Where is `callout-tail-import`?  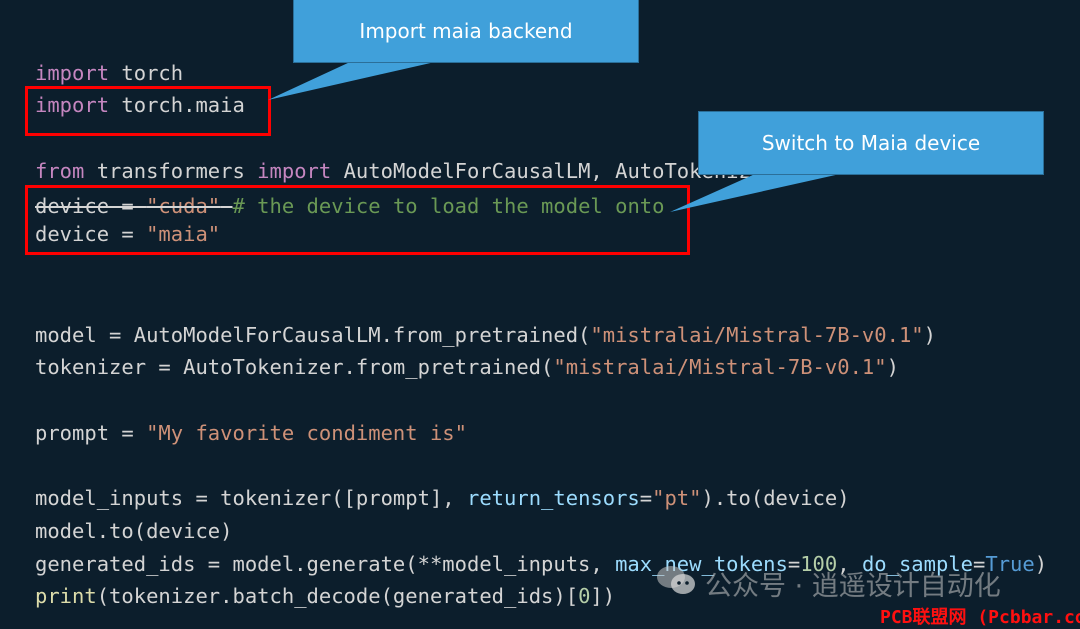
callout-tail-import is located at coordinates (351, 81).